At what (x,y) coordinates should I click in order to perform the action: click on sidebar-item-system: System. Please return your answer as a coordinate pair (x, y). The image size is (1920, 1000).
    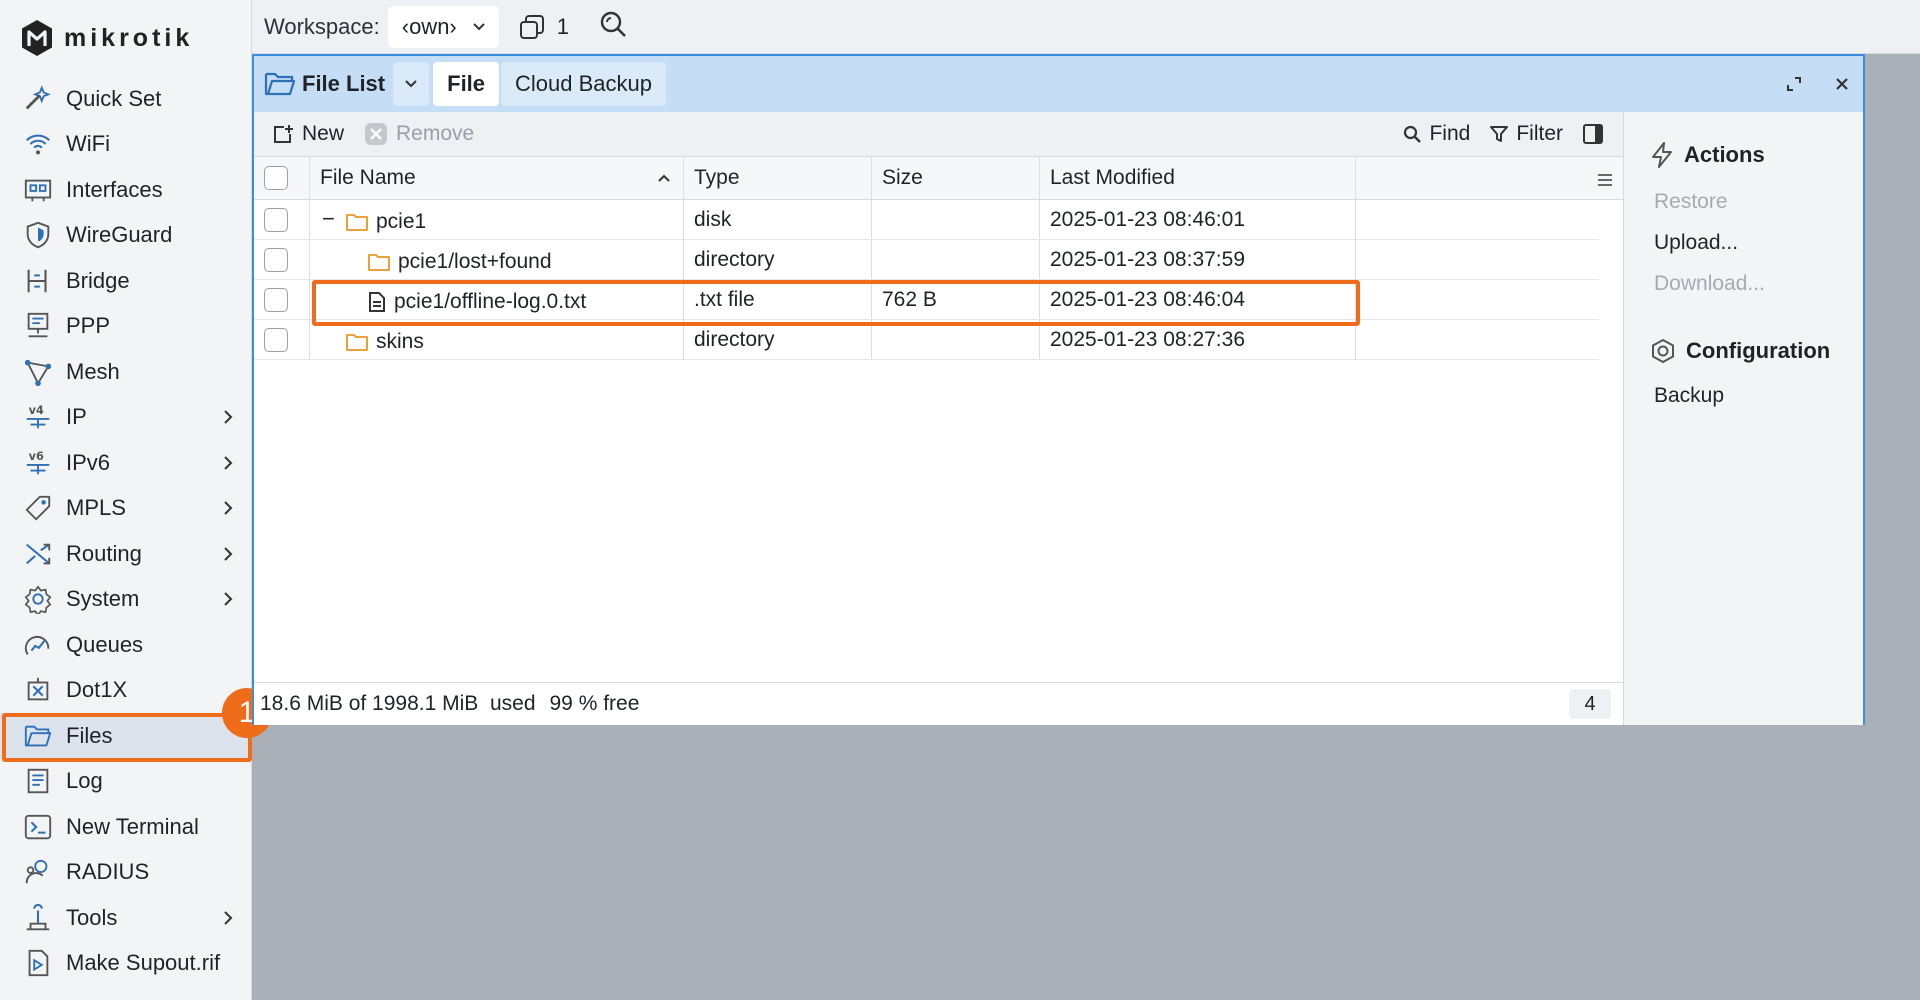
    Looking at the image, I should click on (126, 600).